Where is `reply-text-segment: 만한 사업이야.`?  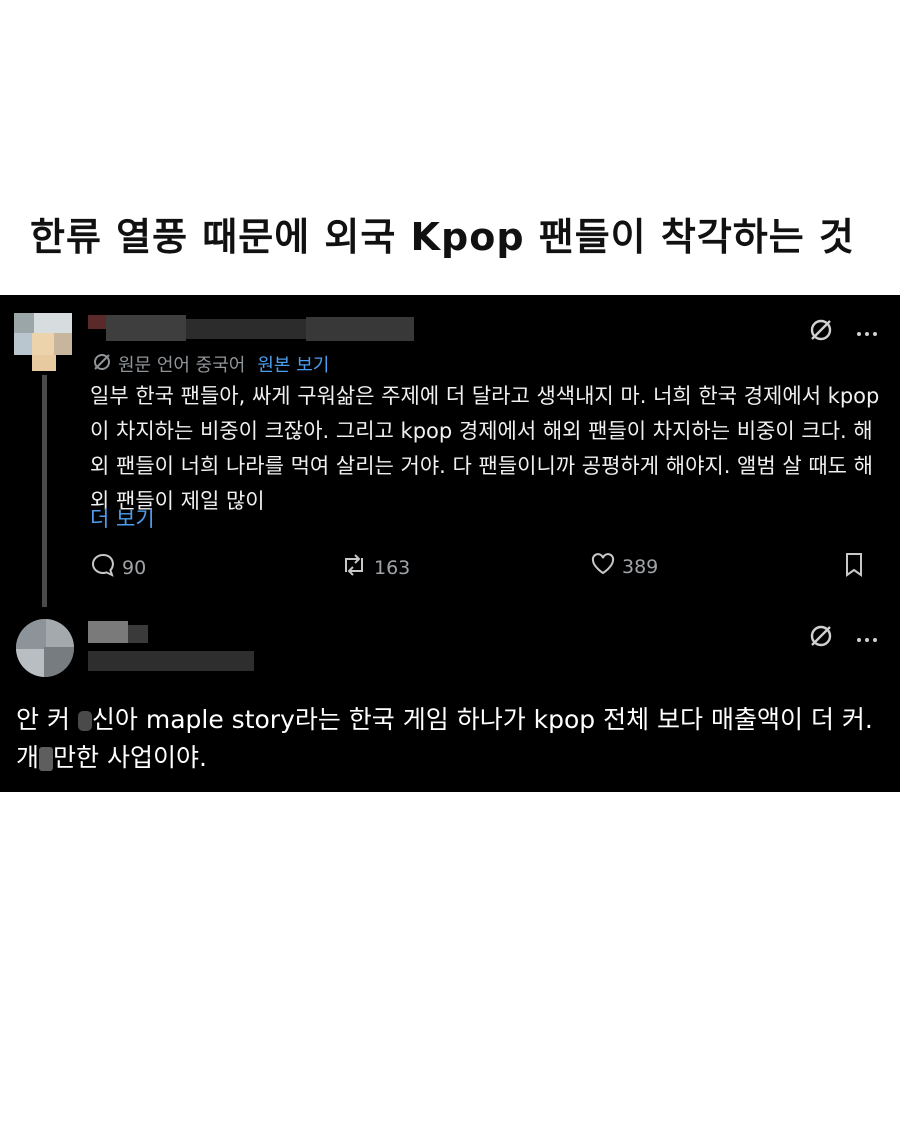
reply-text-segment: 만한 사업이야. is located at coordinates (130, 757).